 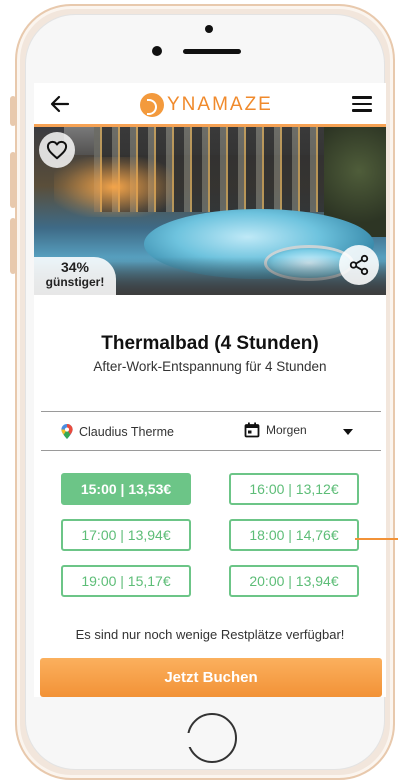 I want to click on date-selector: Morgen, so click(x=275, y=430).